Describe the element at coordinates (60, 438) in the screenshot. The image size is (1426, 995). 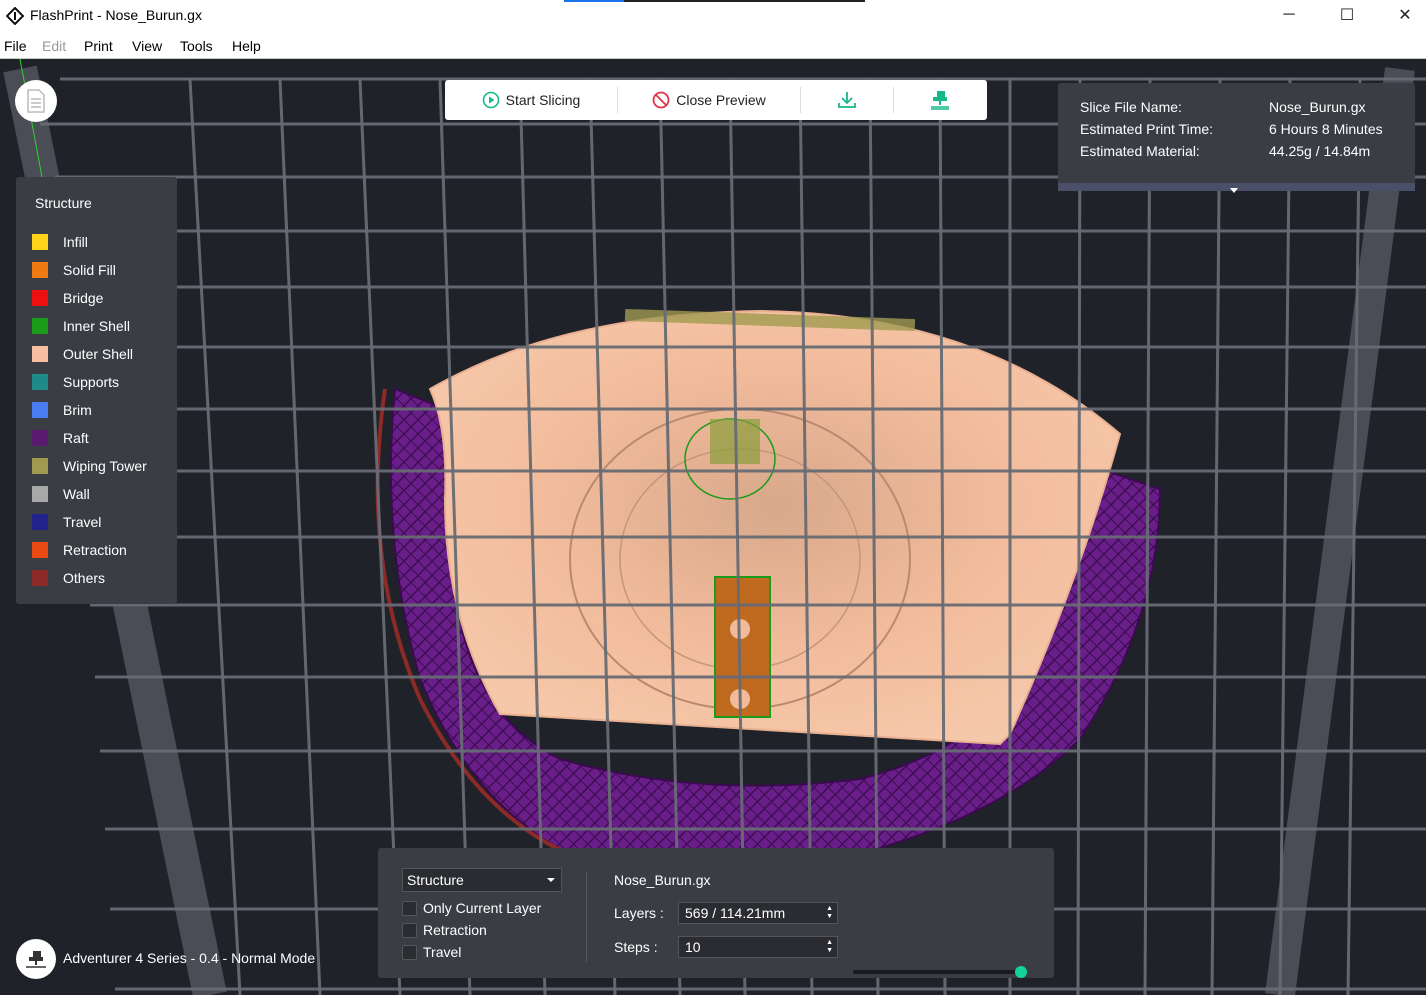
I see `legend-item-raft: Raft` at that location.